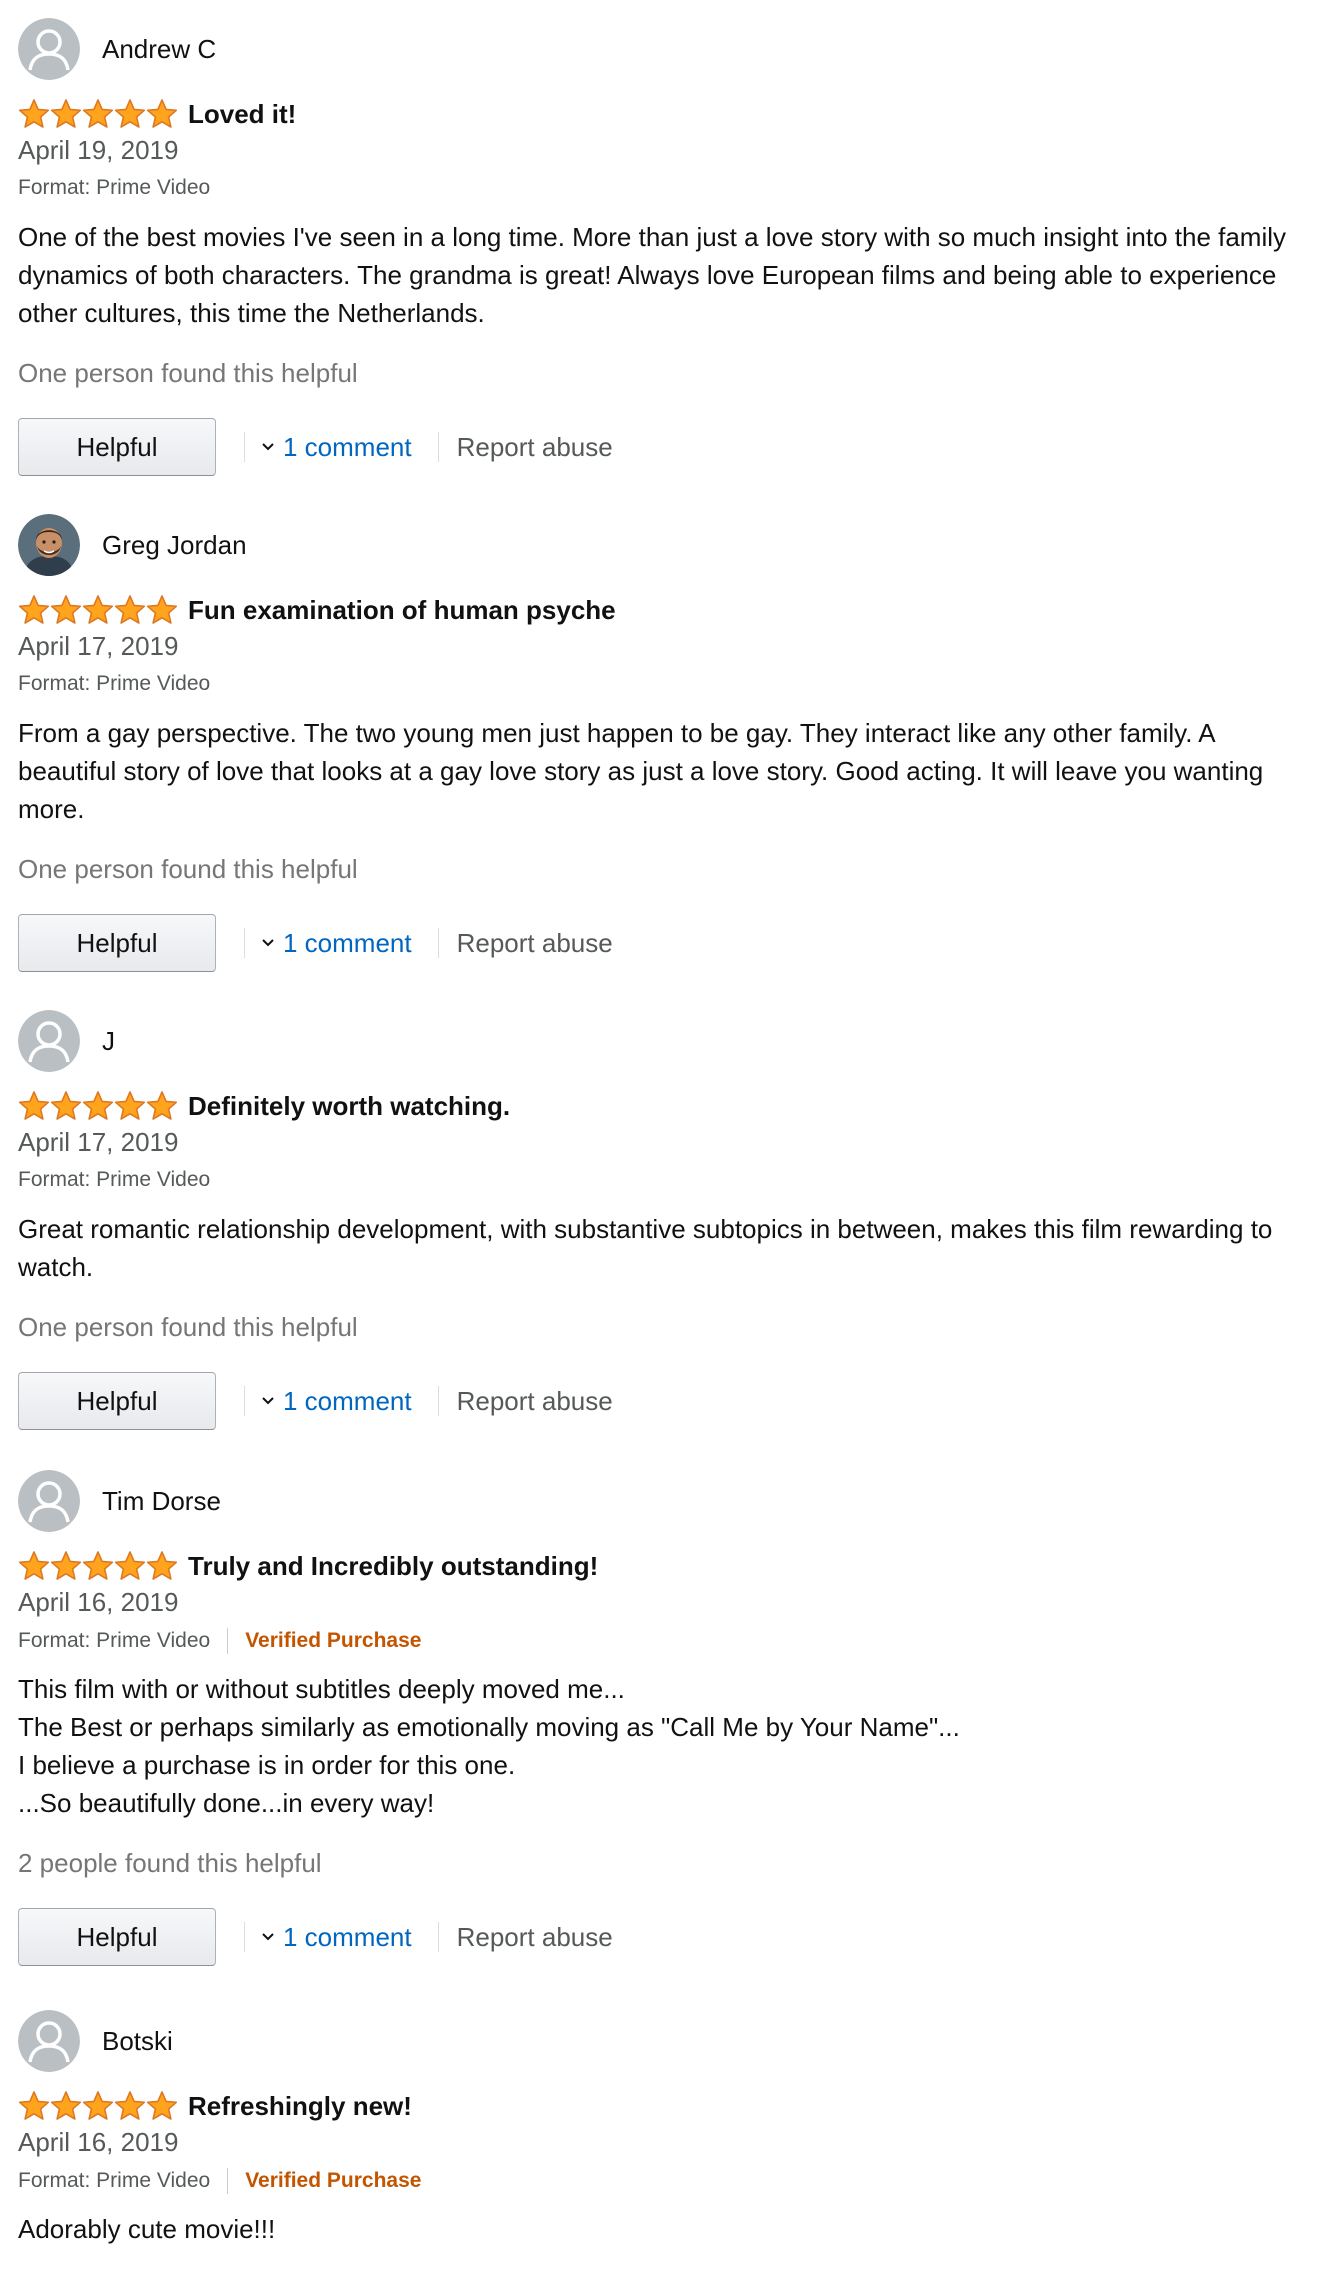  I want to click on review-title: Definitely worth watching., so click(349, 1106).